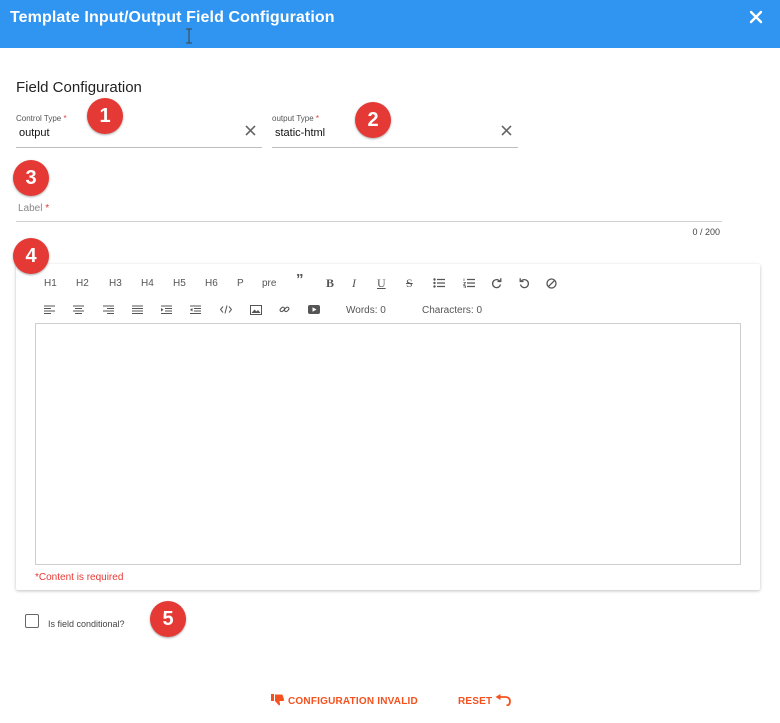 The image size is (780, 723). I want to click on underline-button: U, so click(381, 283).